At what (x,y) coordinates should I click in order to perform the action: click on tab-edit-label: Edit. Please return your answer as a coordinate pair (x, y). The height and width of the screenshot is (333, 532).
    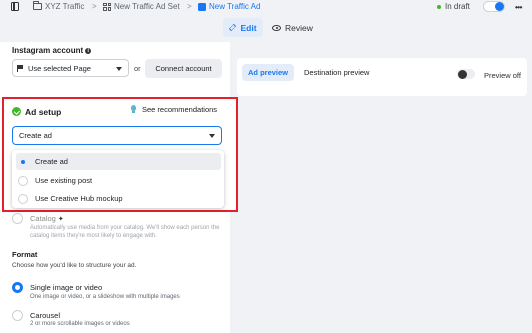
    Looking at the image, I should click on (248, 27).